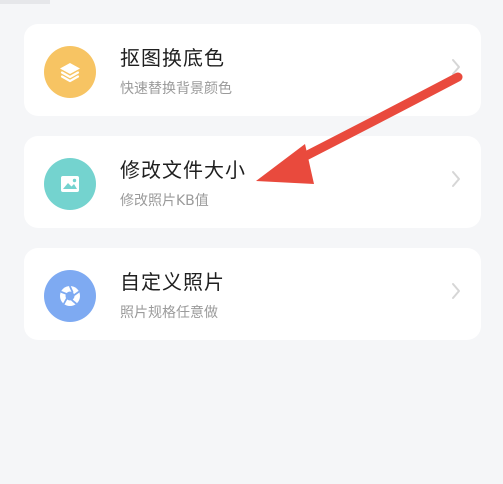 This screenshot has height=484, width=503. I want to click on menu-item-subtitle: 照片规格任意做, so click(169, 313).